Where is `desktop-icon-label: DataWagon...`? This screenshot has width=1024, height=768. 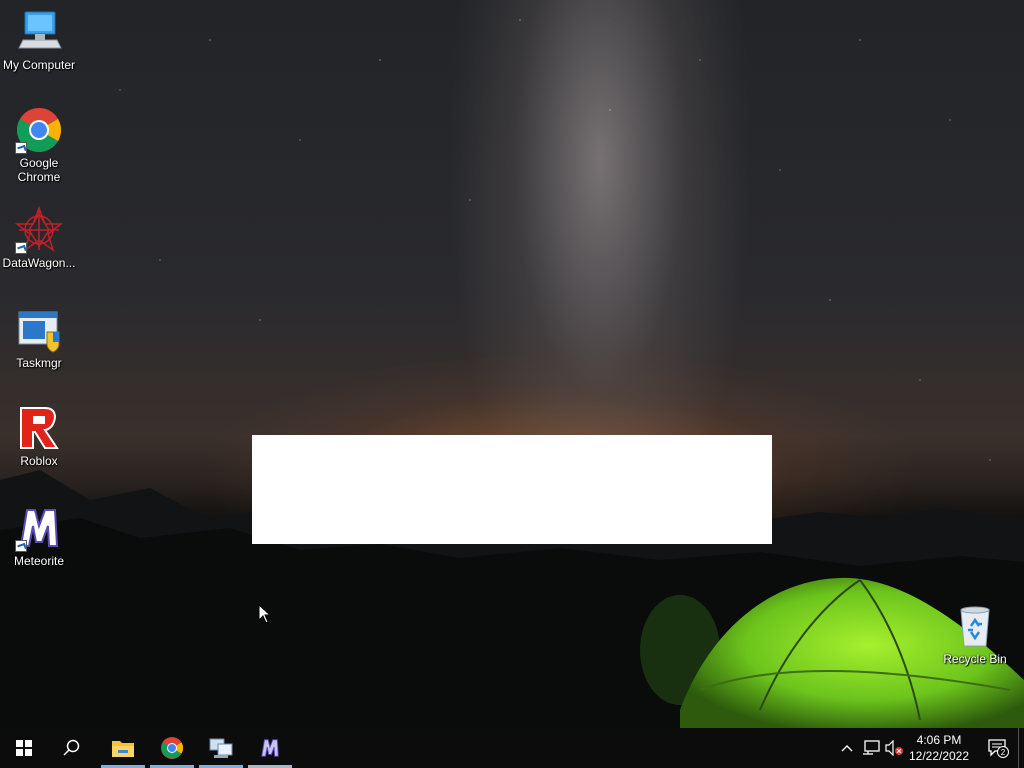 desktop-icon-label: DataWagon... is located at coordinates (39, 263).